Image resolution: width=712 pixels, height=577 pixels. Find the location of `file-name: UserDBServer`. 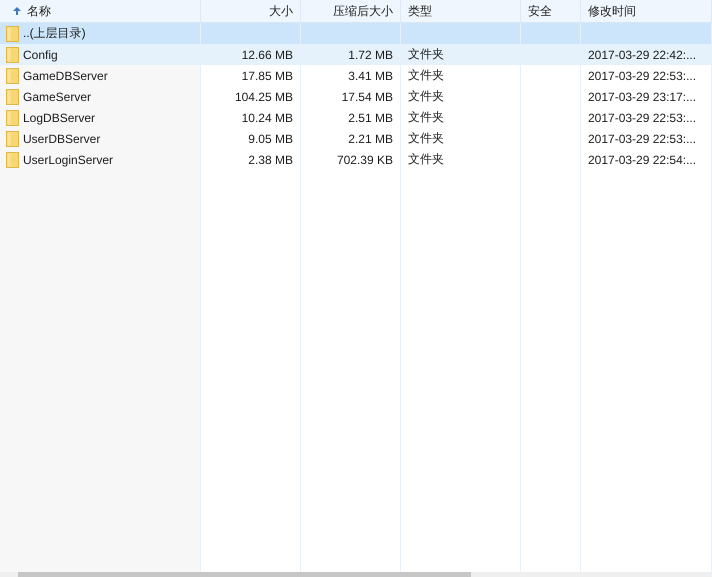

file-name: UserDBServer is located at coordinates (61, 139).